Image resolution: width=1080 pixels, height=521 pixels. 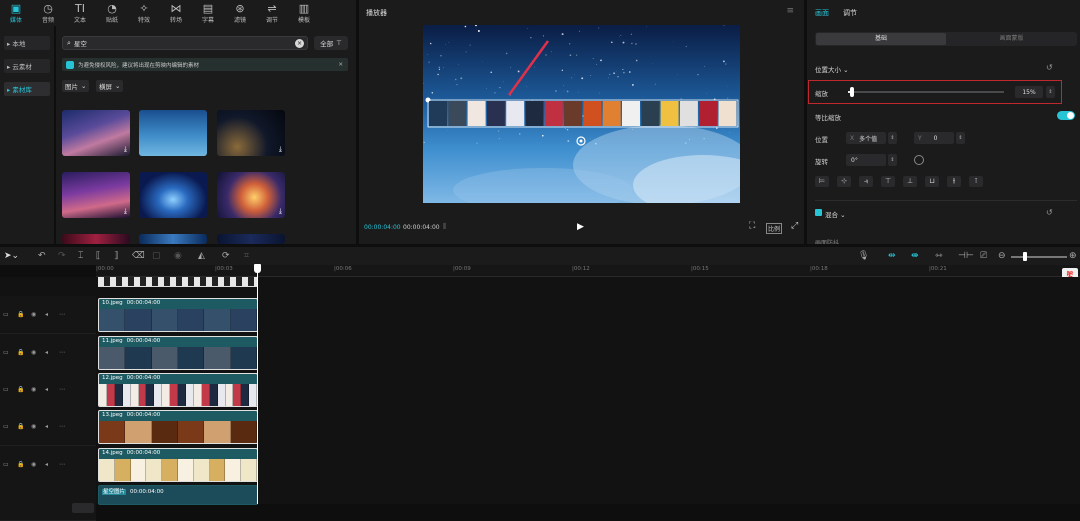 What do you see at coordinates (932, 181) in the screenshot?
I see `align-button-icon: ⊔` at bounding box center [932, 181].